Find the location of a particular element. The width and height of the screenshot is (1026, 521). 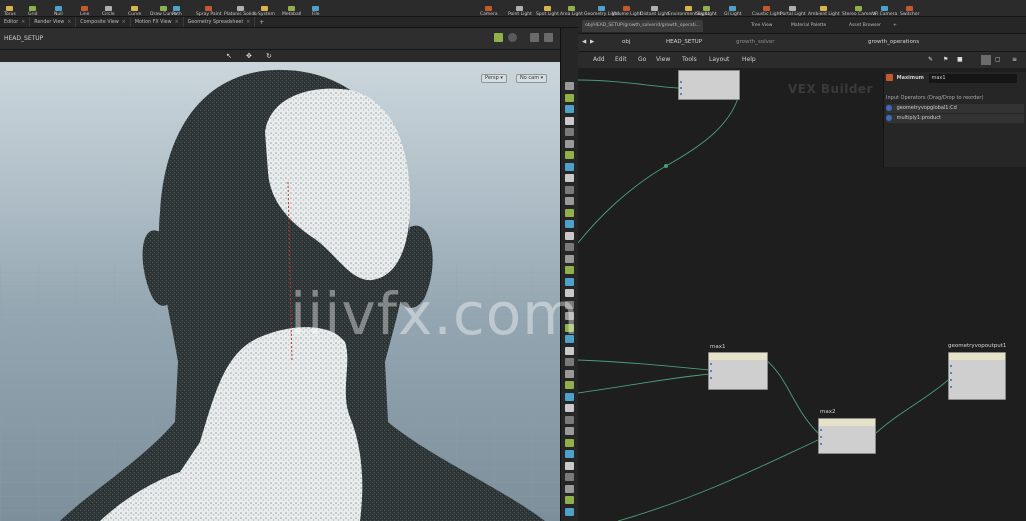

shelf-tool-area-light: Area Light is located at coordinates (571, 8).